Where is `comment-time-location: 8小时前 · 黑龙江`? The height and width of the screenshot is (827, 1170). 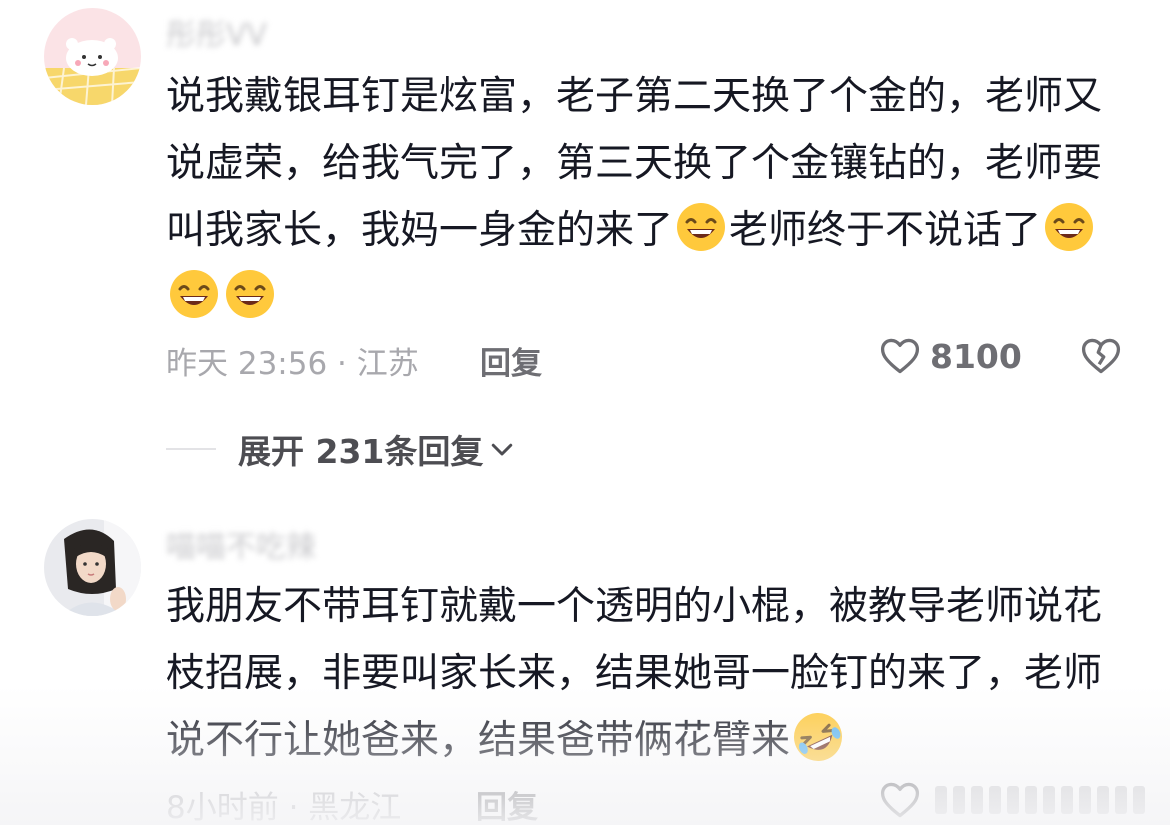 comment-time-location: 8小时前 · 黑龙江 is located at coordinates (284, 808).